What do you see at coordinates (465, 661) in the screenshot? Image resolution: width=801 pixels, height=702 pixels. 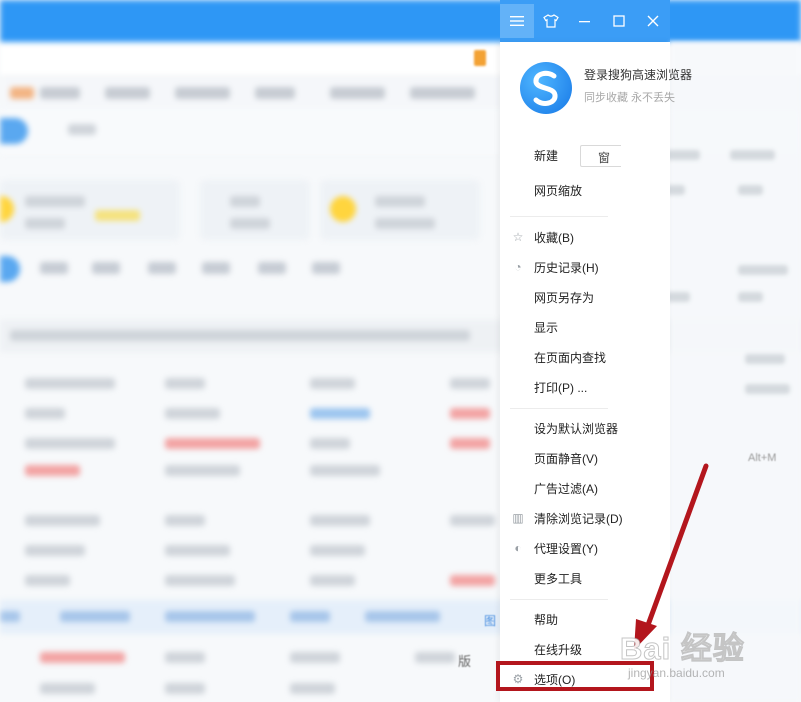 I see `bg-version-text: 版` at bounding box center [465, 661].